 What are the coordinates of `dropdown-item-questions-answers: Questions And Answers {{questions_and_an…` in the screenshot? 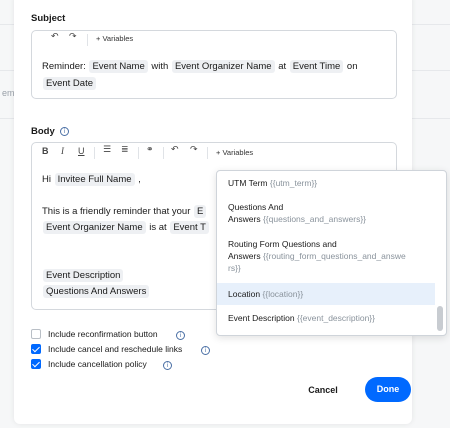 It's located at (326, 214).